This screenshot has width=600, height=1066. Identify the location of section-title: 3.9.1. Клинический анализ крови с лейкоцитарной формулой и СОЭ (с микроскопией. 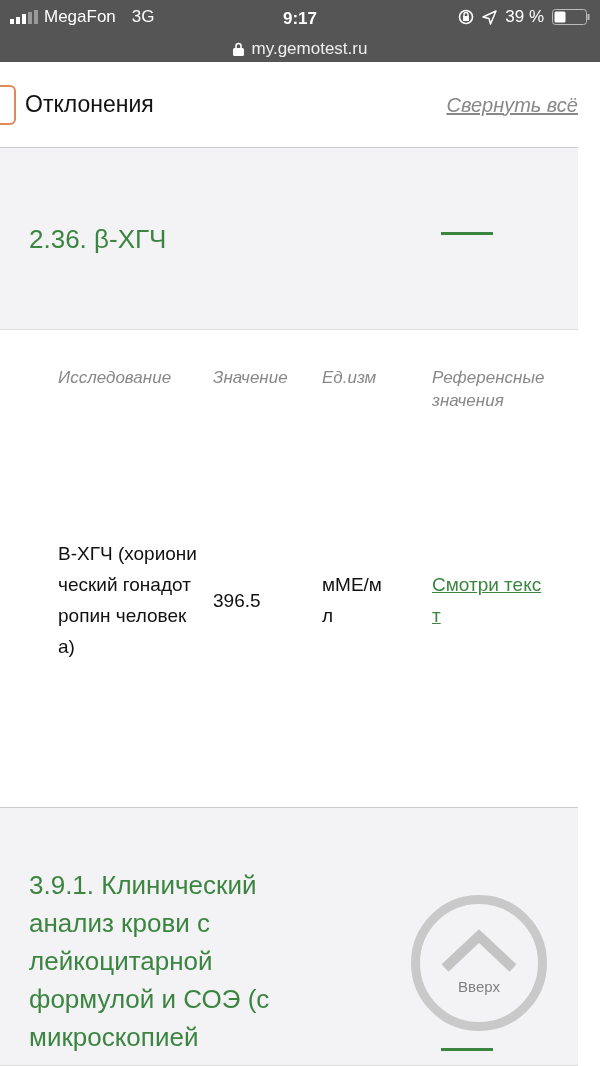
(145, 961).